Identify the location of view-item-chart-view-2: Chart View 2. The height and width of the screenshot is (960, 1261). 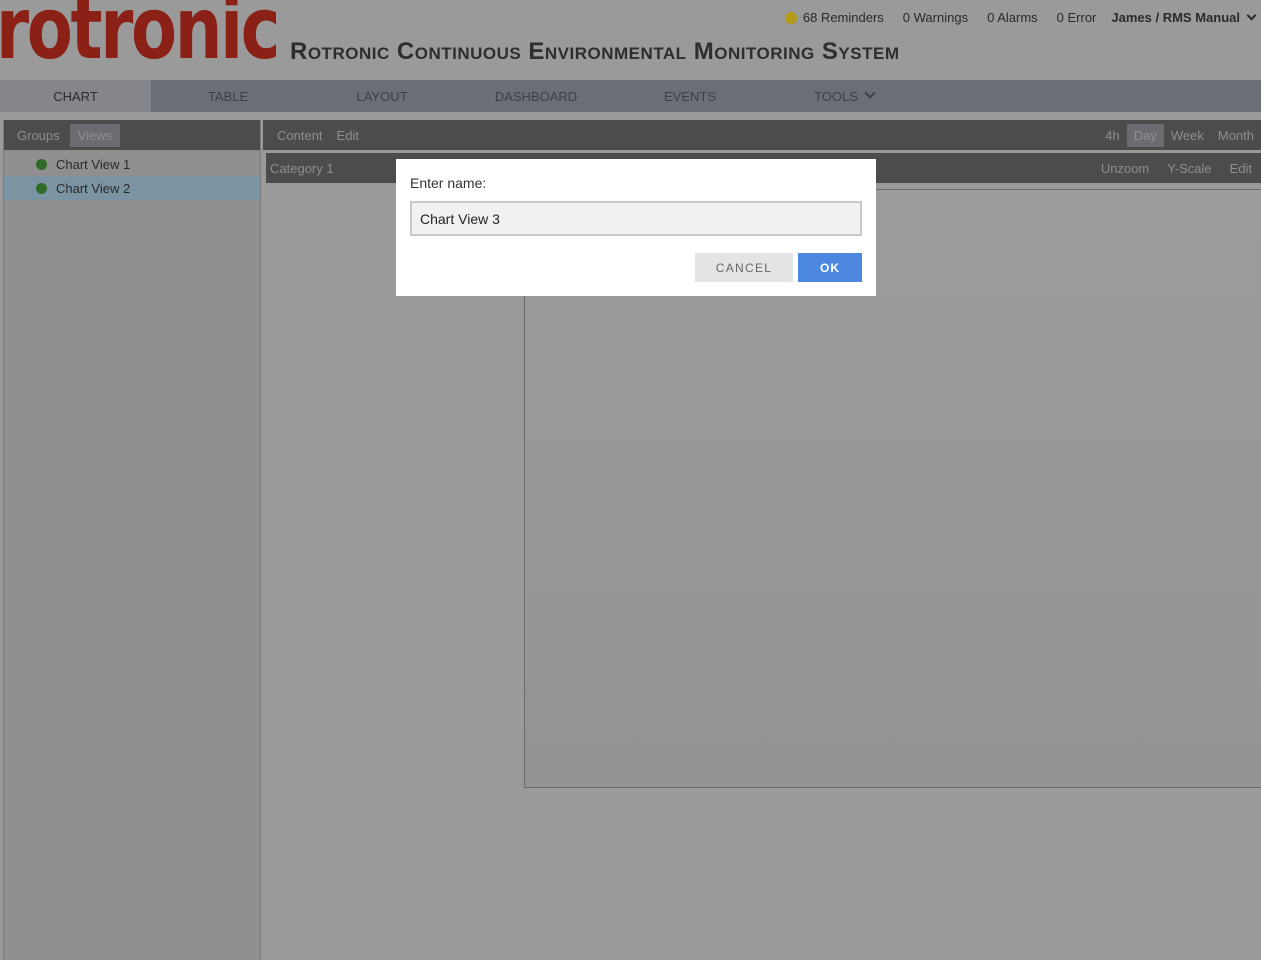
(132, 188).